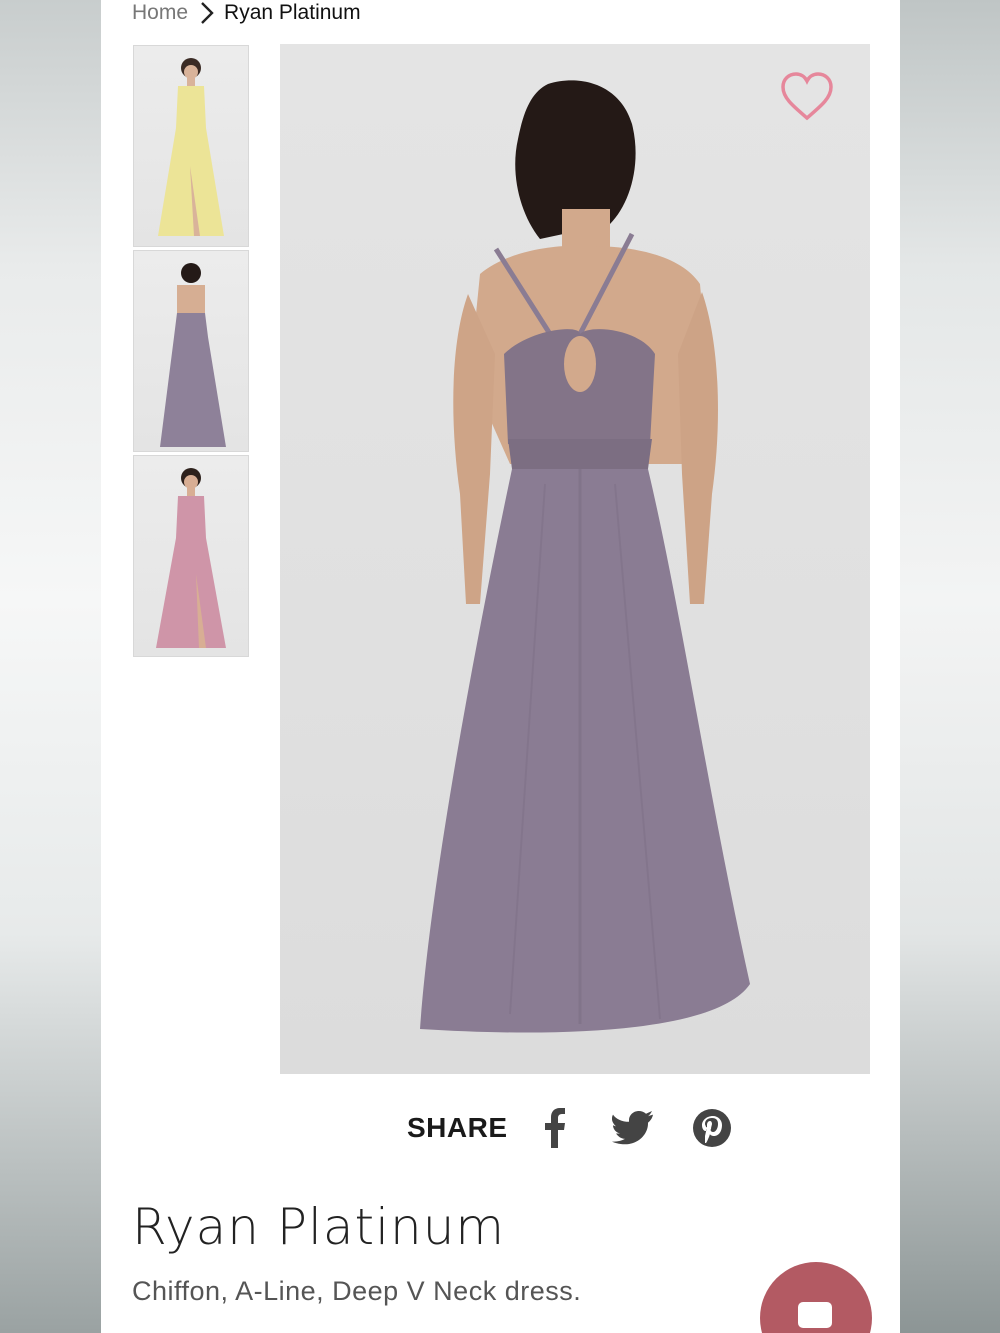 This screenshot has width=1000, height=1333. Describe the element at coordinates (588, 1128) in the screenshot. I see `share-bar: SHARE` at that location.